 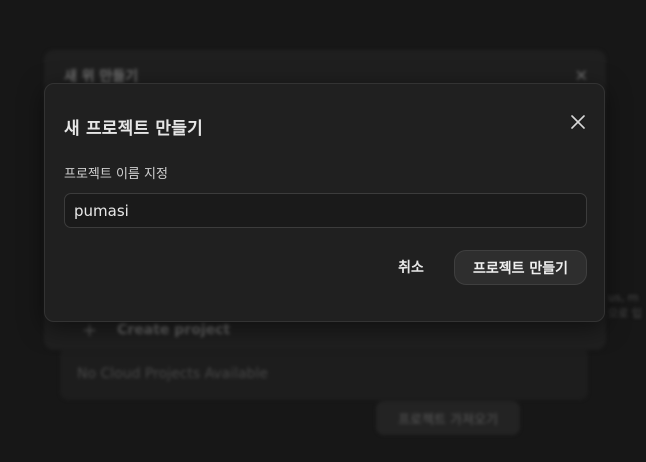 I want to click on create-project-button: 프로젝트 만들기, so click(x=520, y=267).